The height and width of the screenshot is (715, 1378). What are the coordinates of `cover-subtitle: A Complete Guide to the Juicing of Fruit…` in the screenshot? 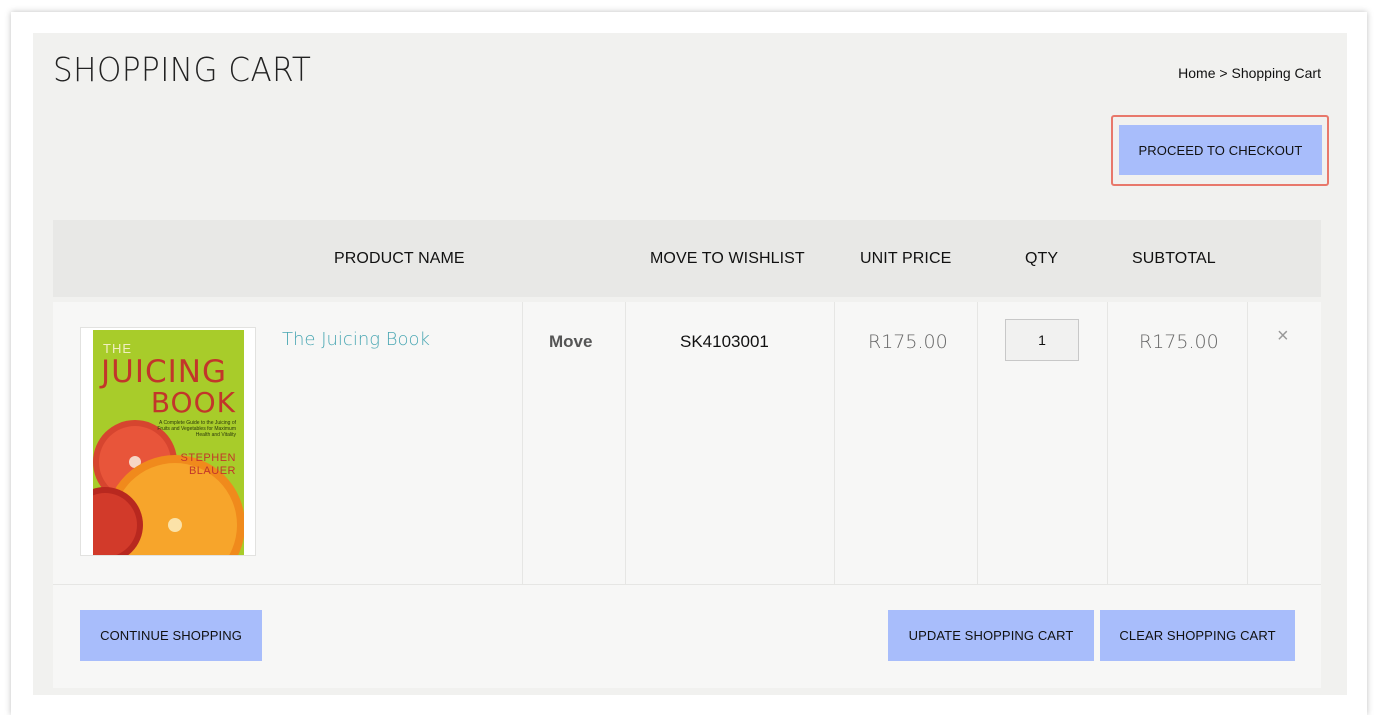 It's located at (196, 429).